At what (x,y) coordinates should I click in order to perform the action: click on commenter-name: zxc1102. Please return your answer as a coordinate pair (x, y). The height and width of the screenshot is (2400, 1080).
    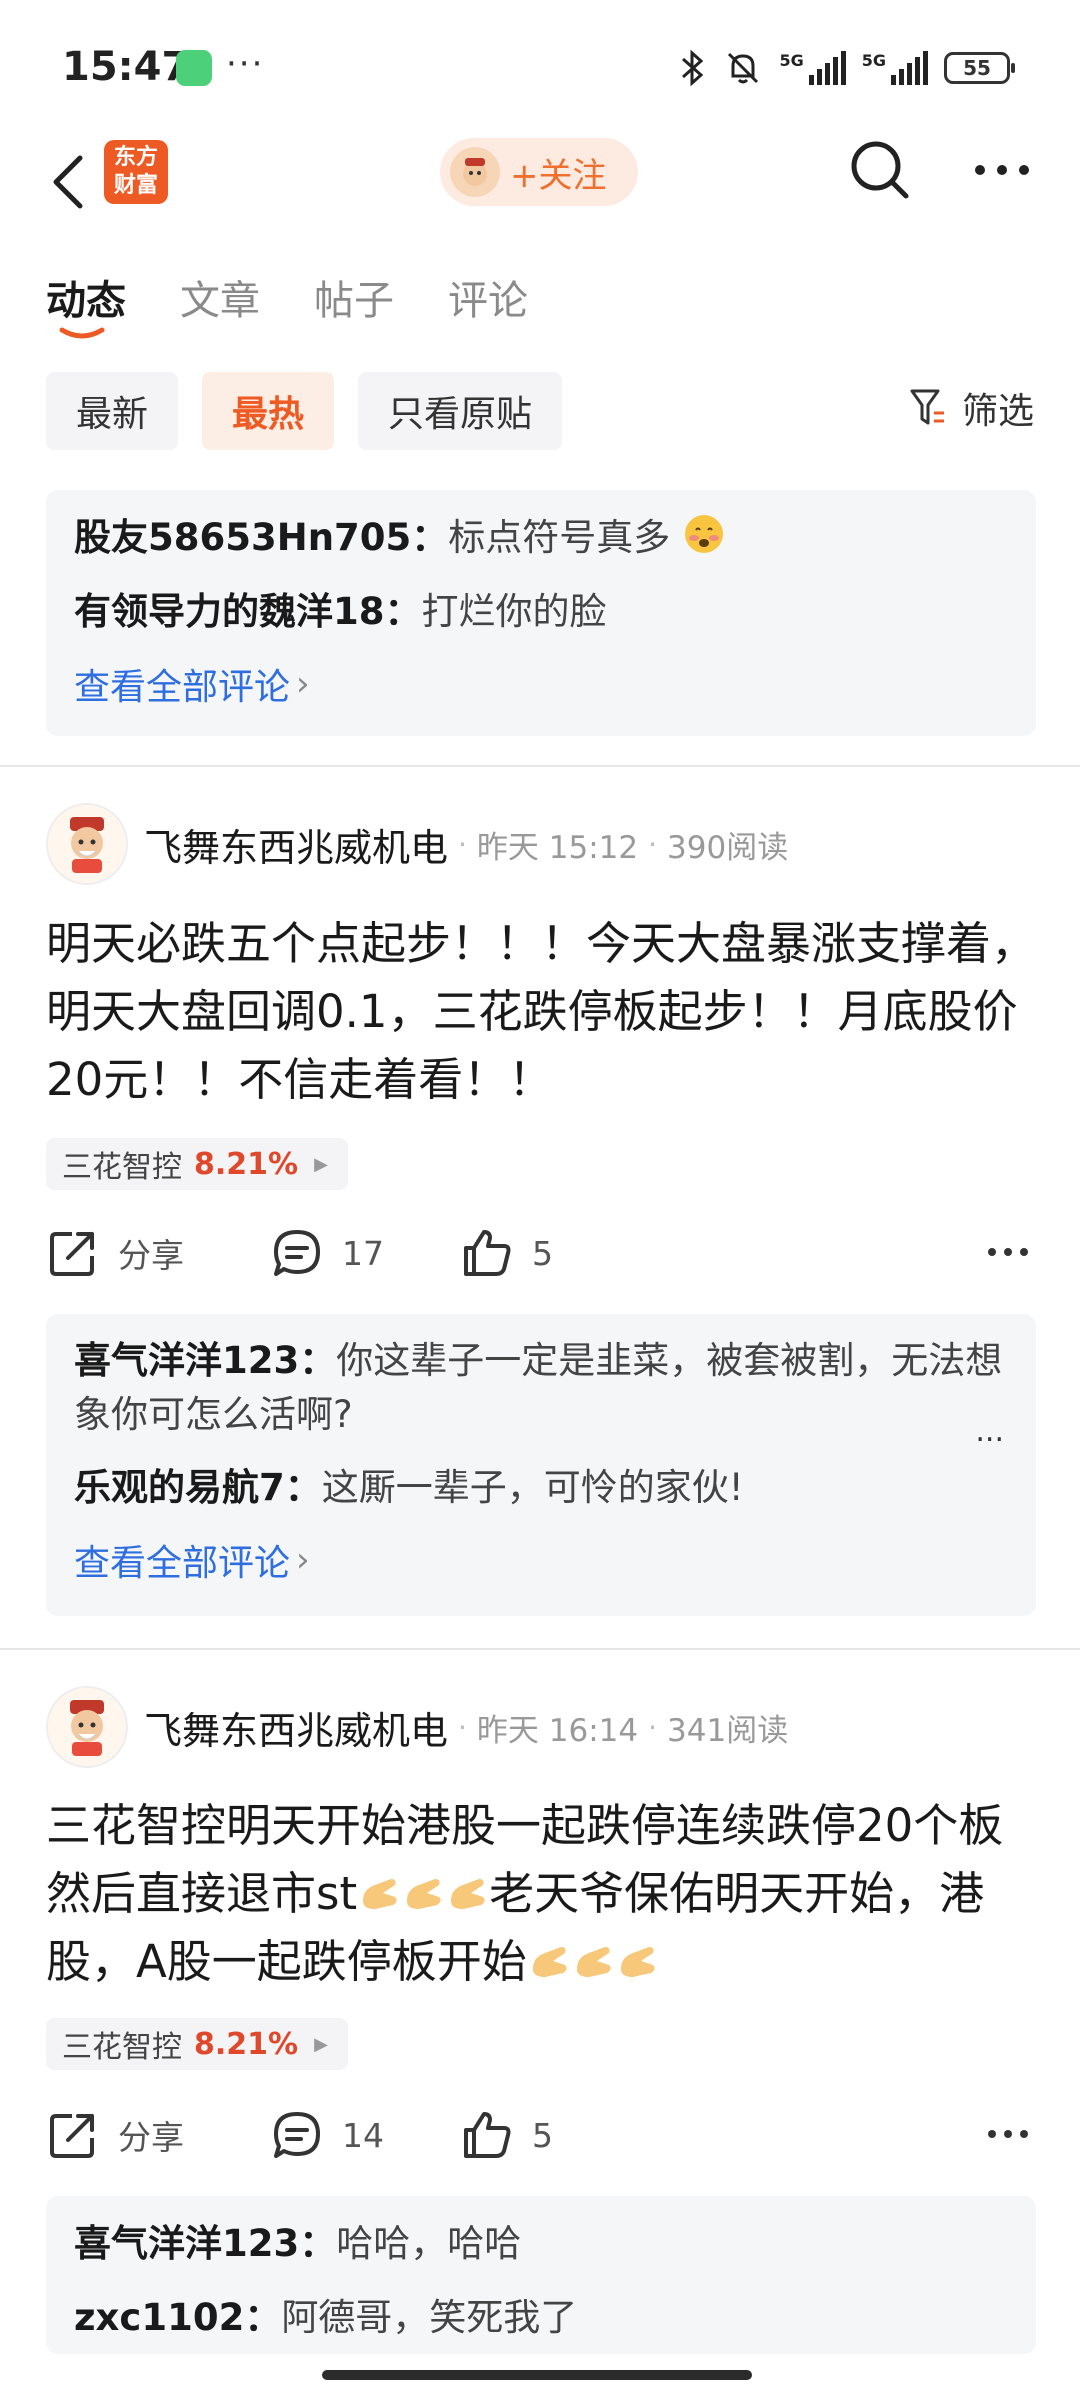
    Looking at the image, I should click on (159, 2317).